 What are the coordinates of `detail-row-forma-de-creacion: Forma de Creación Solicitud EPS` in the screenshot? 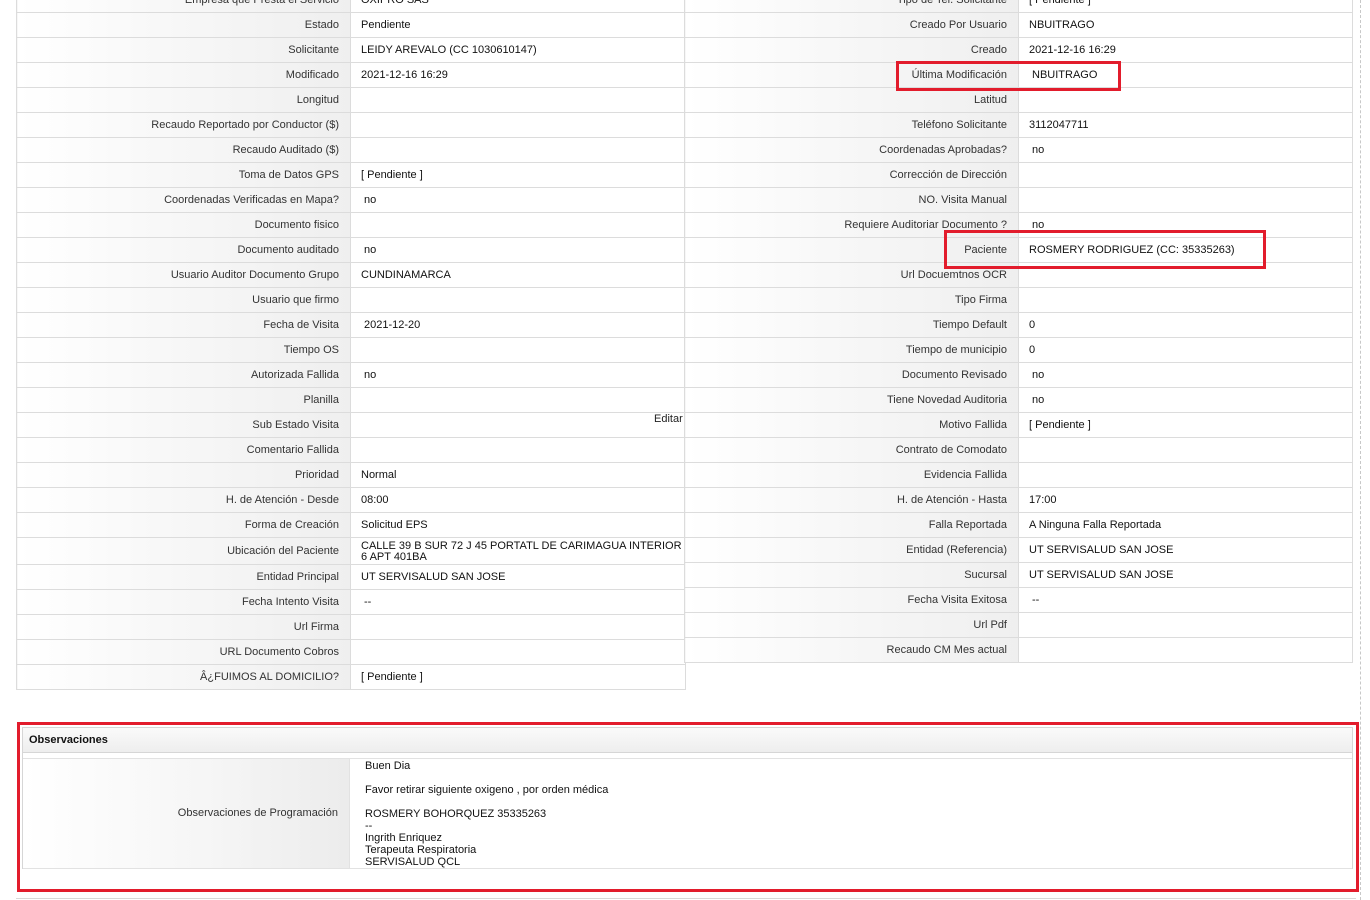 It's located at (351, 525).